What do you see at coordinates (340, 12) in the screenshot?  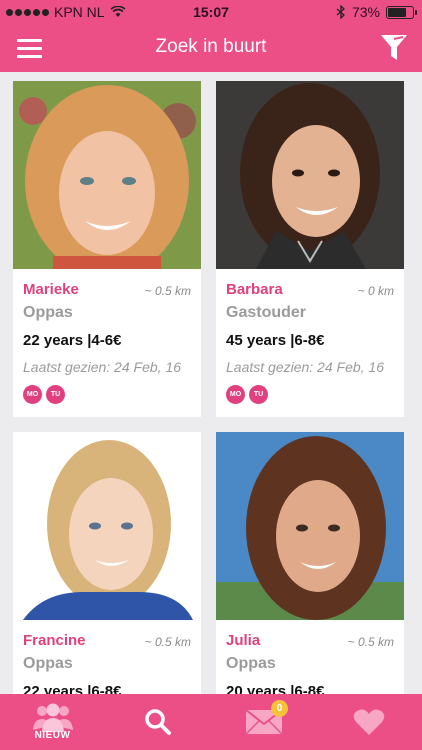 I see `bluetooth-icon` at bounding box center [340, 12].